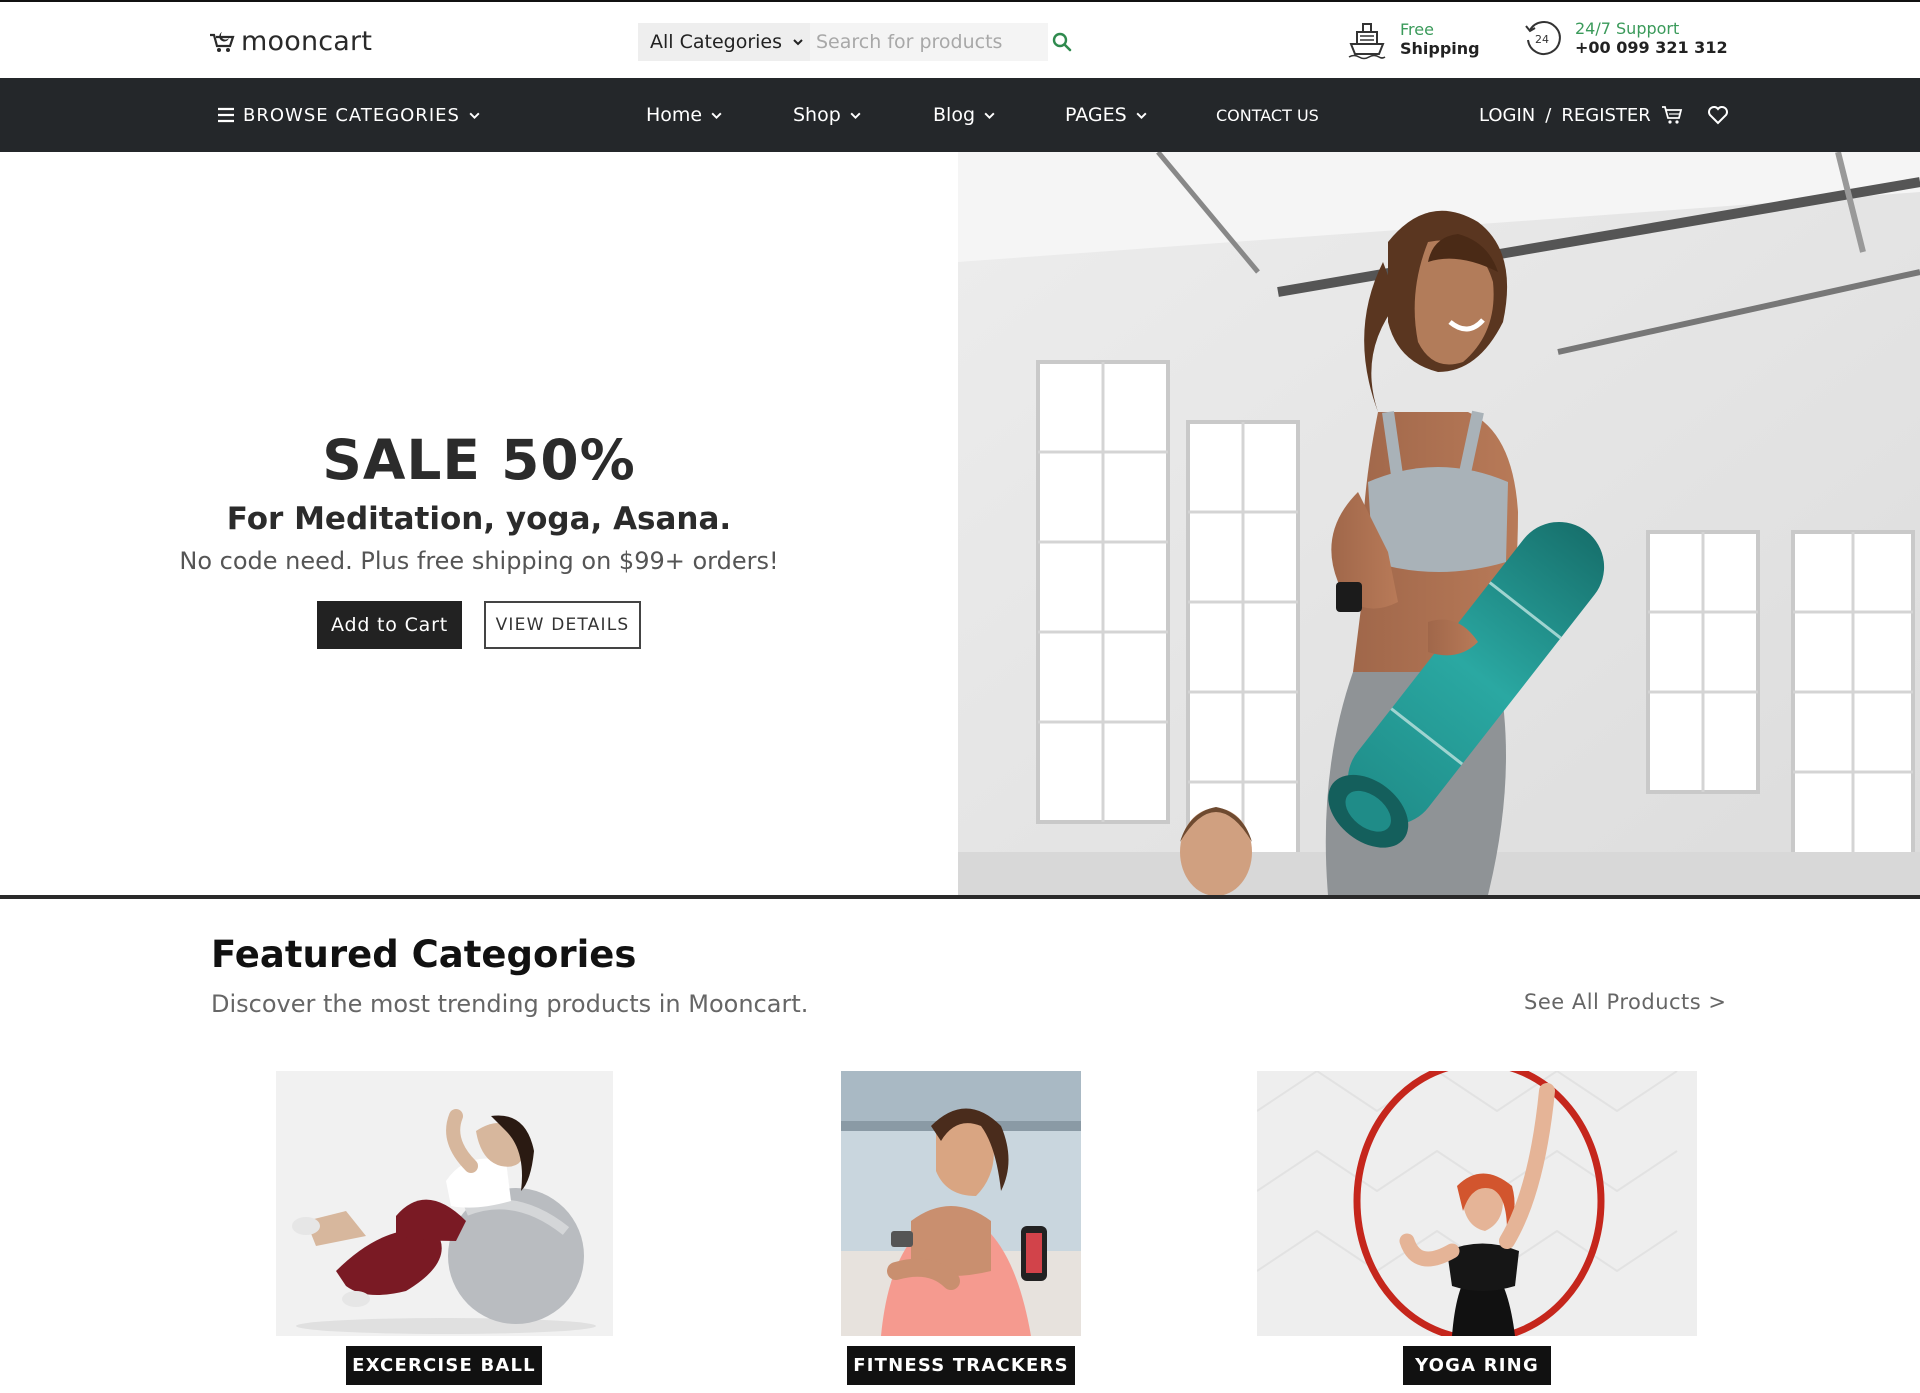  Describe the element at coordinates (954, 115) in the screenshot. I see `nav-blog-label: Blog` at that location.